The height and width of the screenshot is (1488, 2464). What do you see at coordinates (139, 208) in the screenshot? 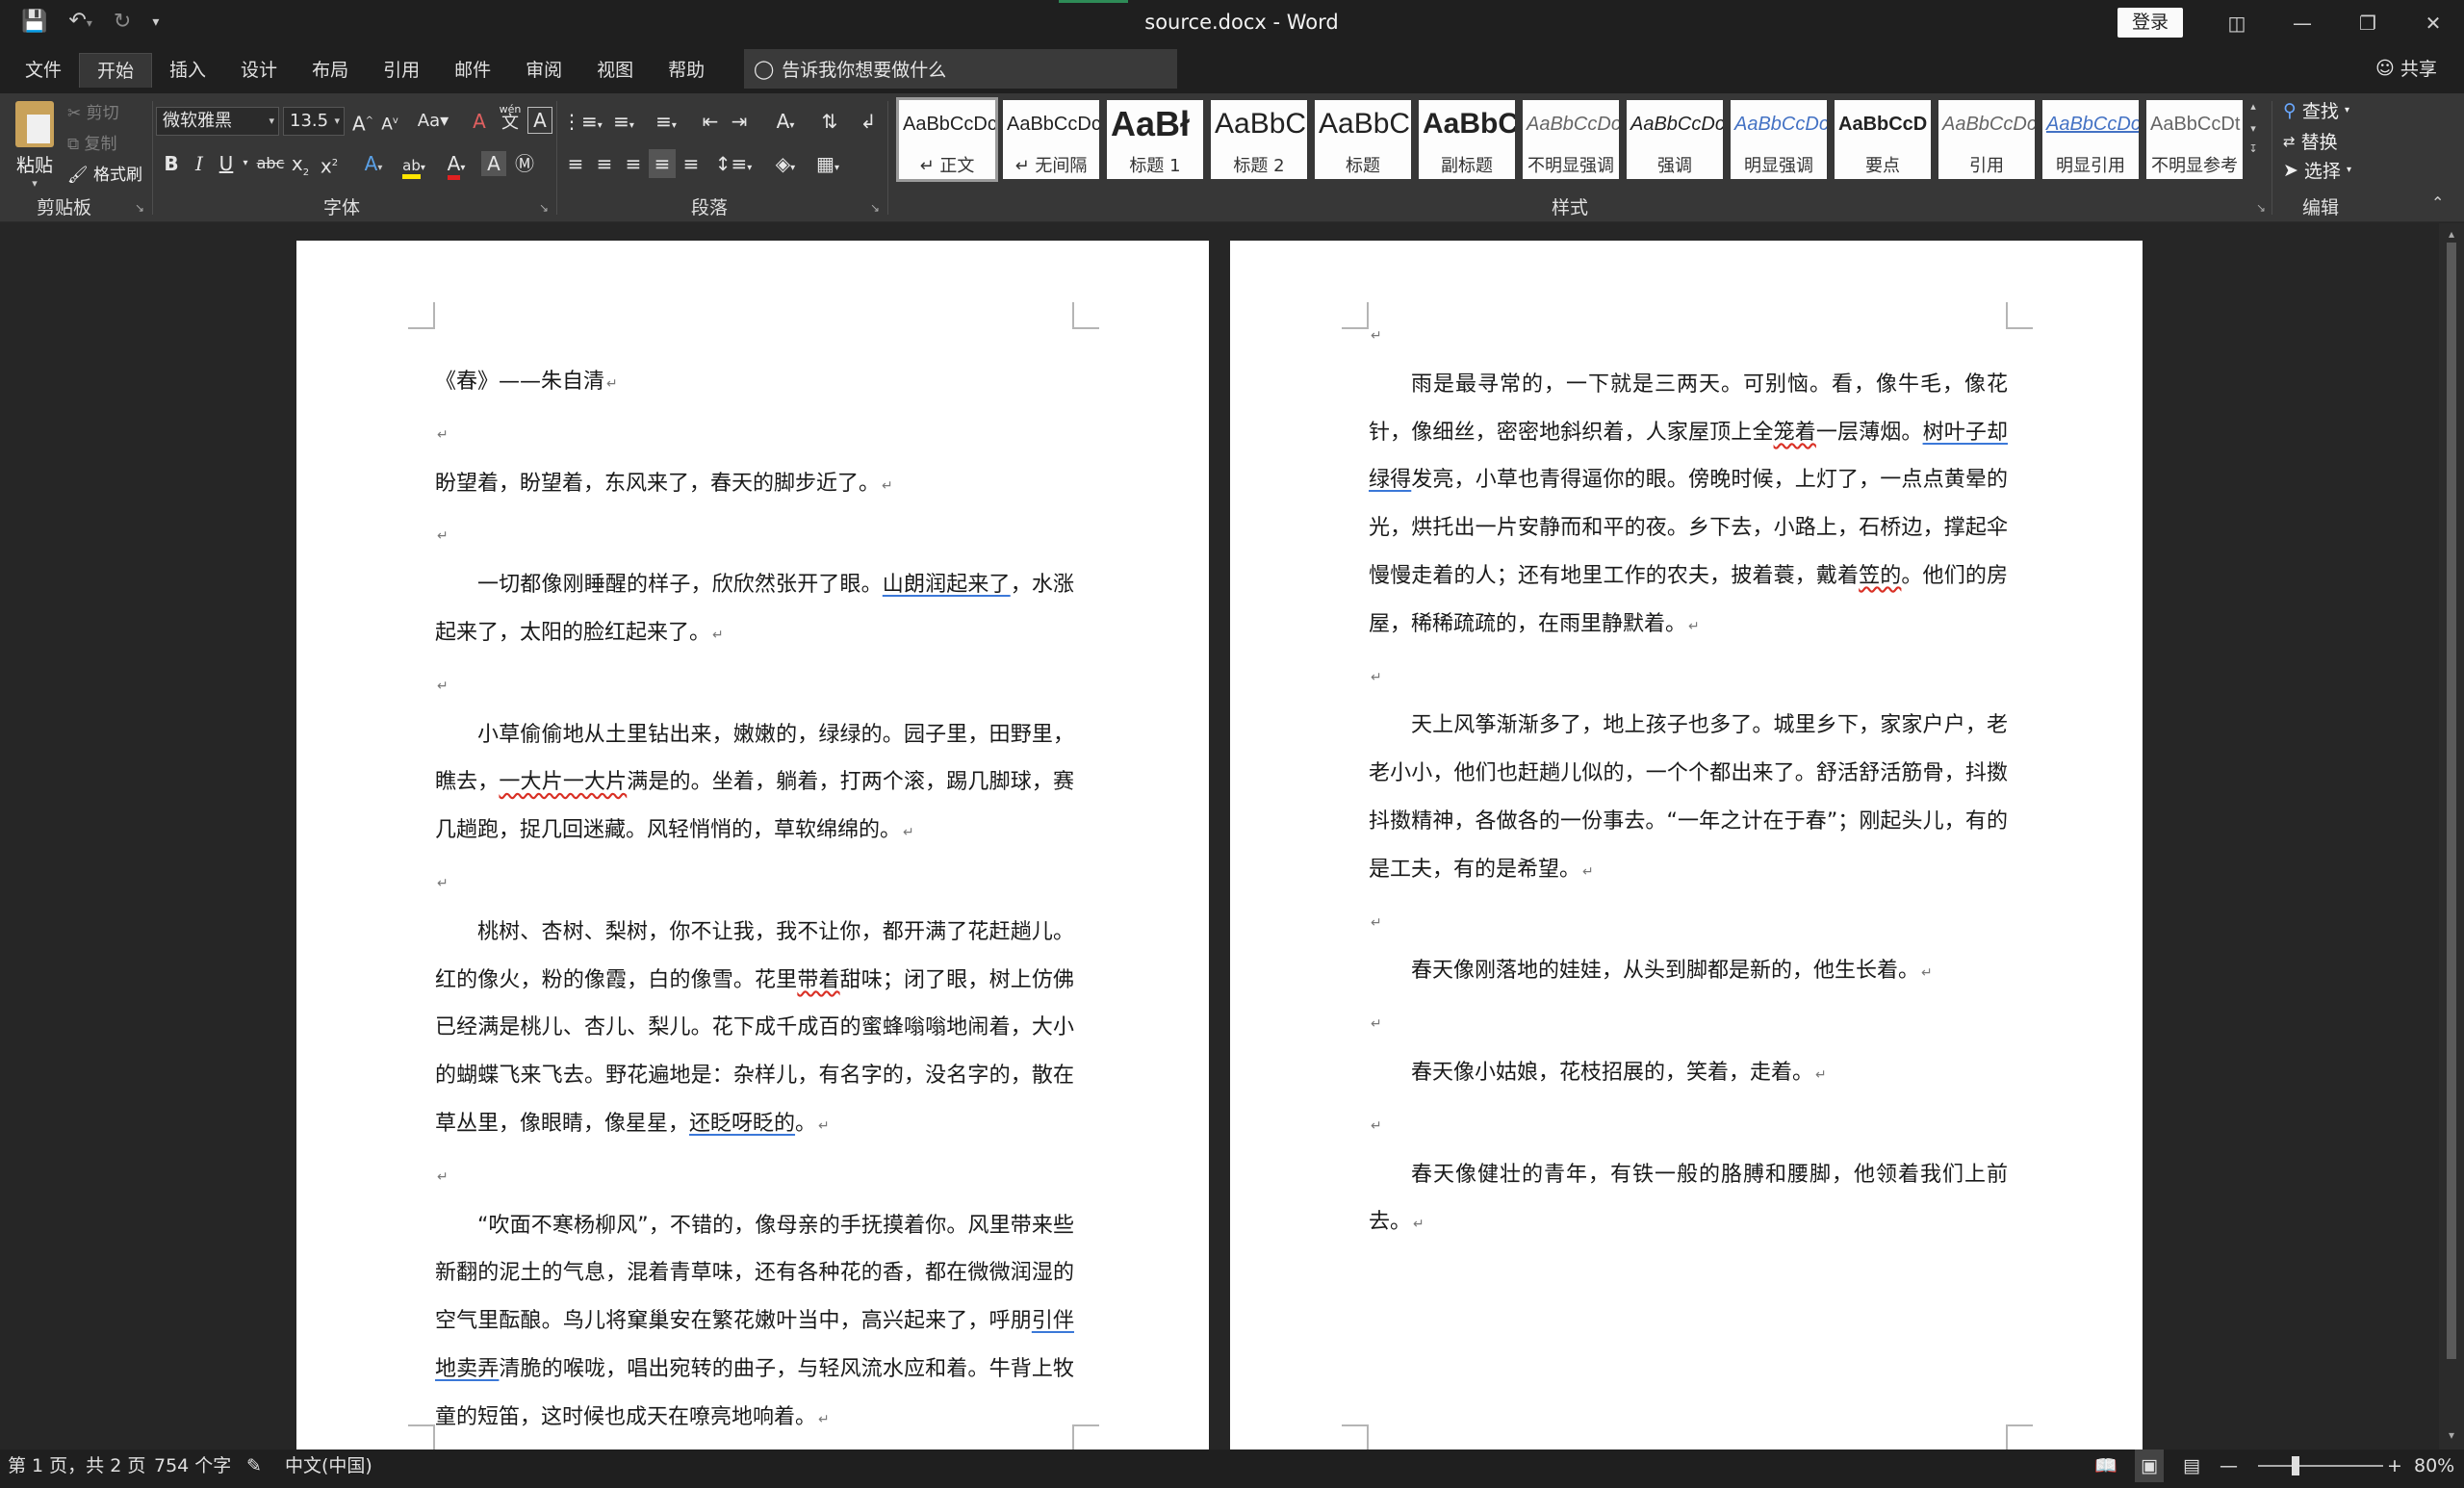
I see `clipboard-launcher-icon: ↘` at bounding box center [139, 208].